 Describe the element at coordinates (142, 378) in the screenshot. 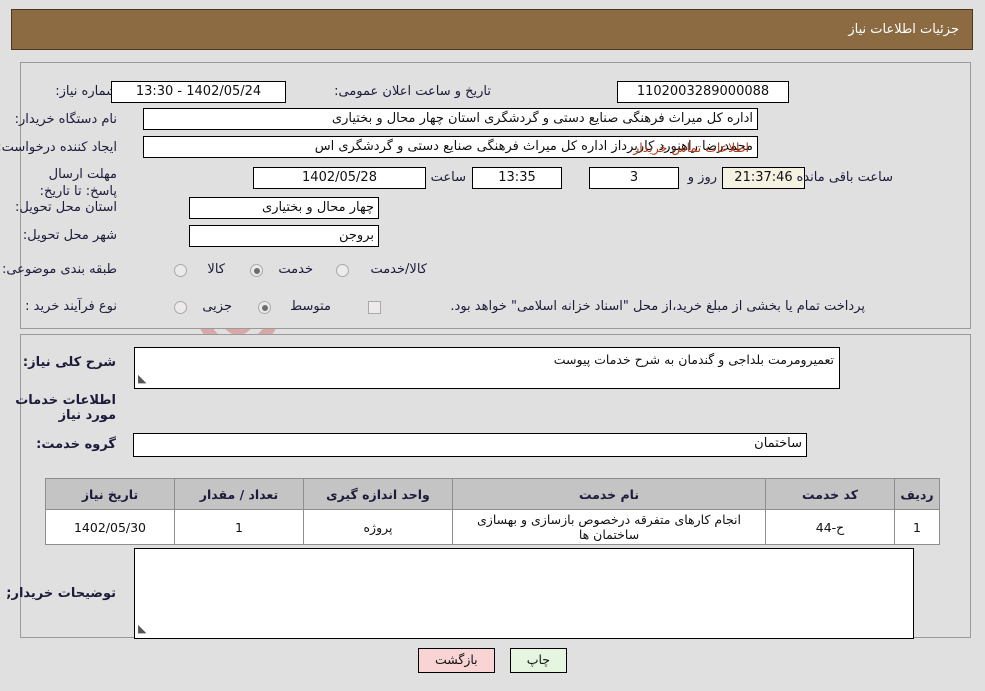

I see `resize-grip-icon: ◢` at that location.